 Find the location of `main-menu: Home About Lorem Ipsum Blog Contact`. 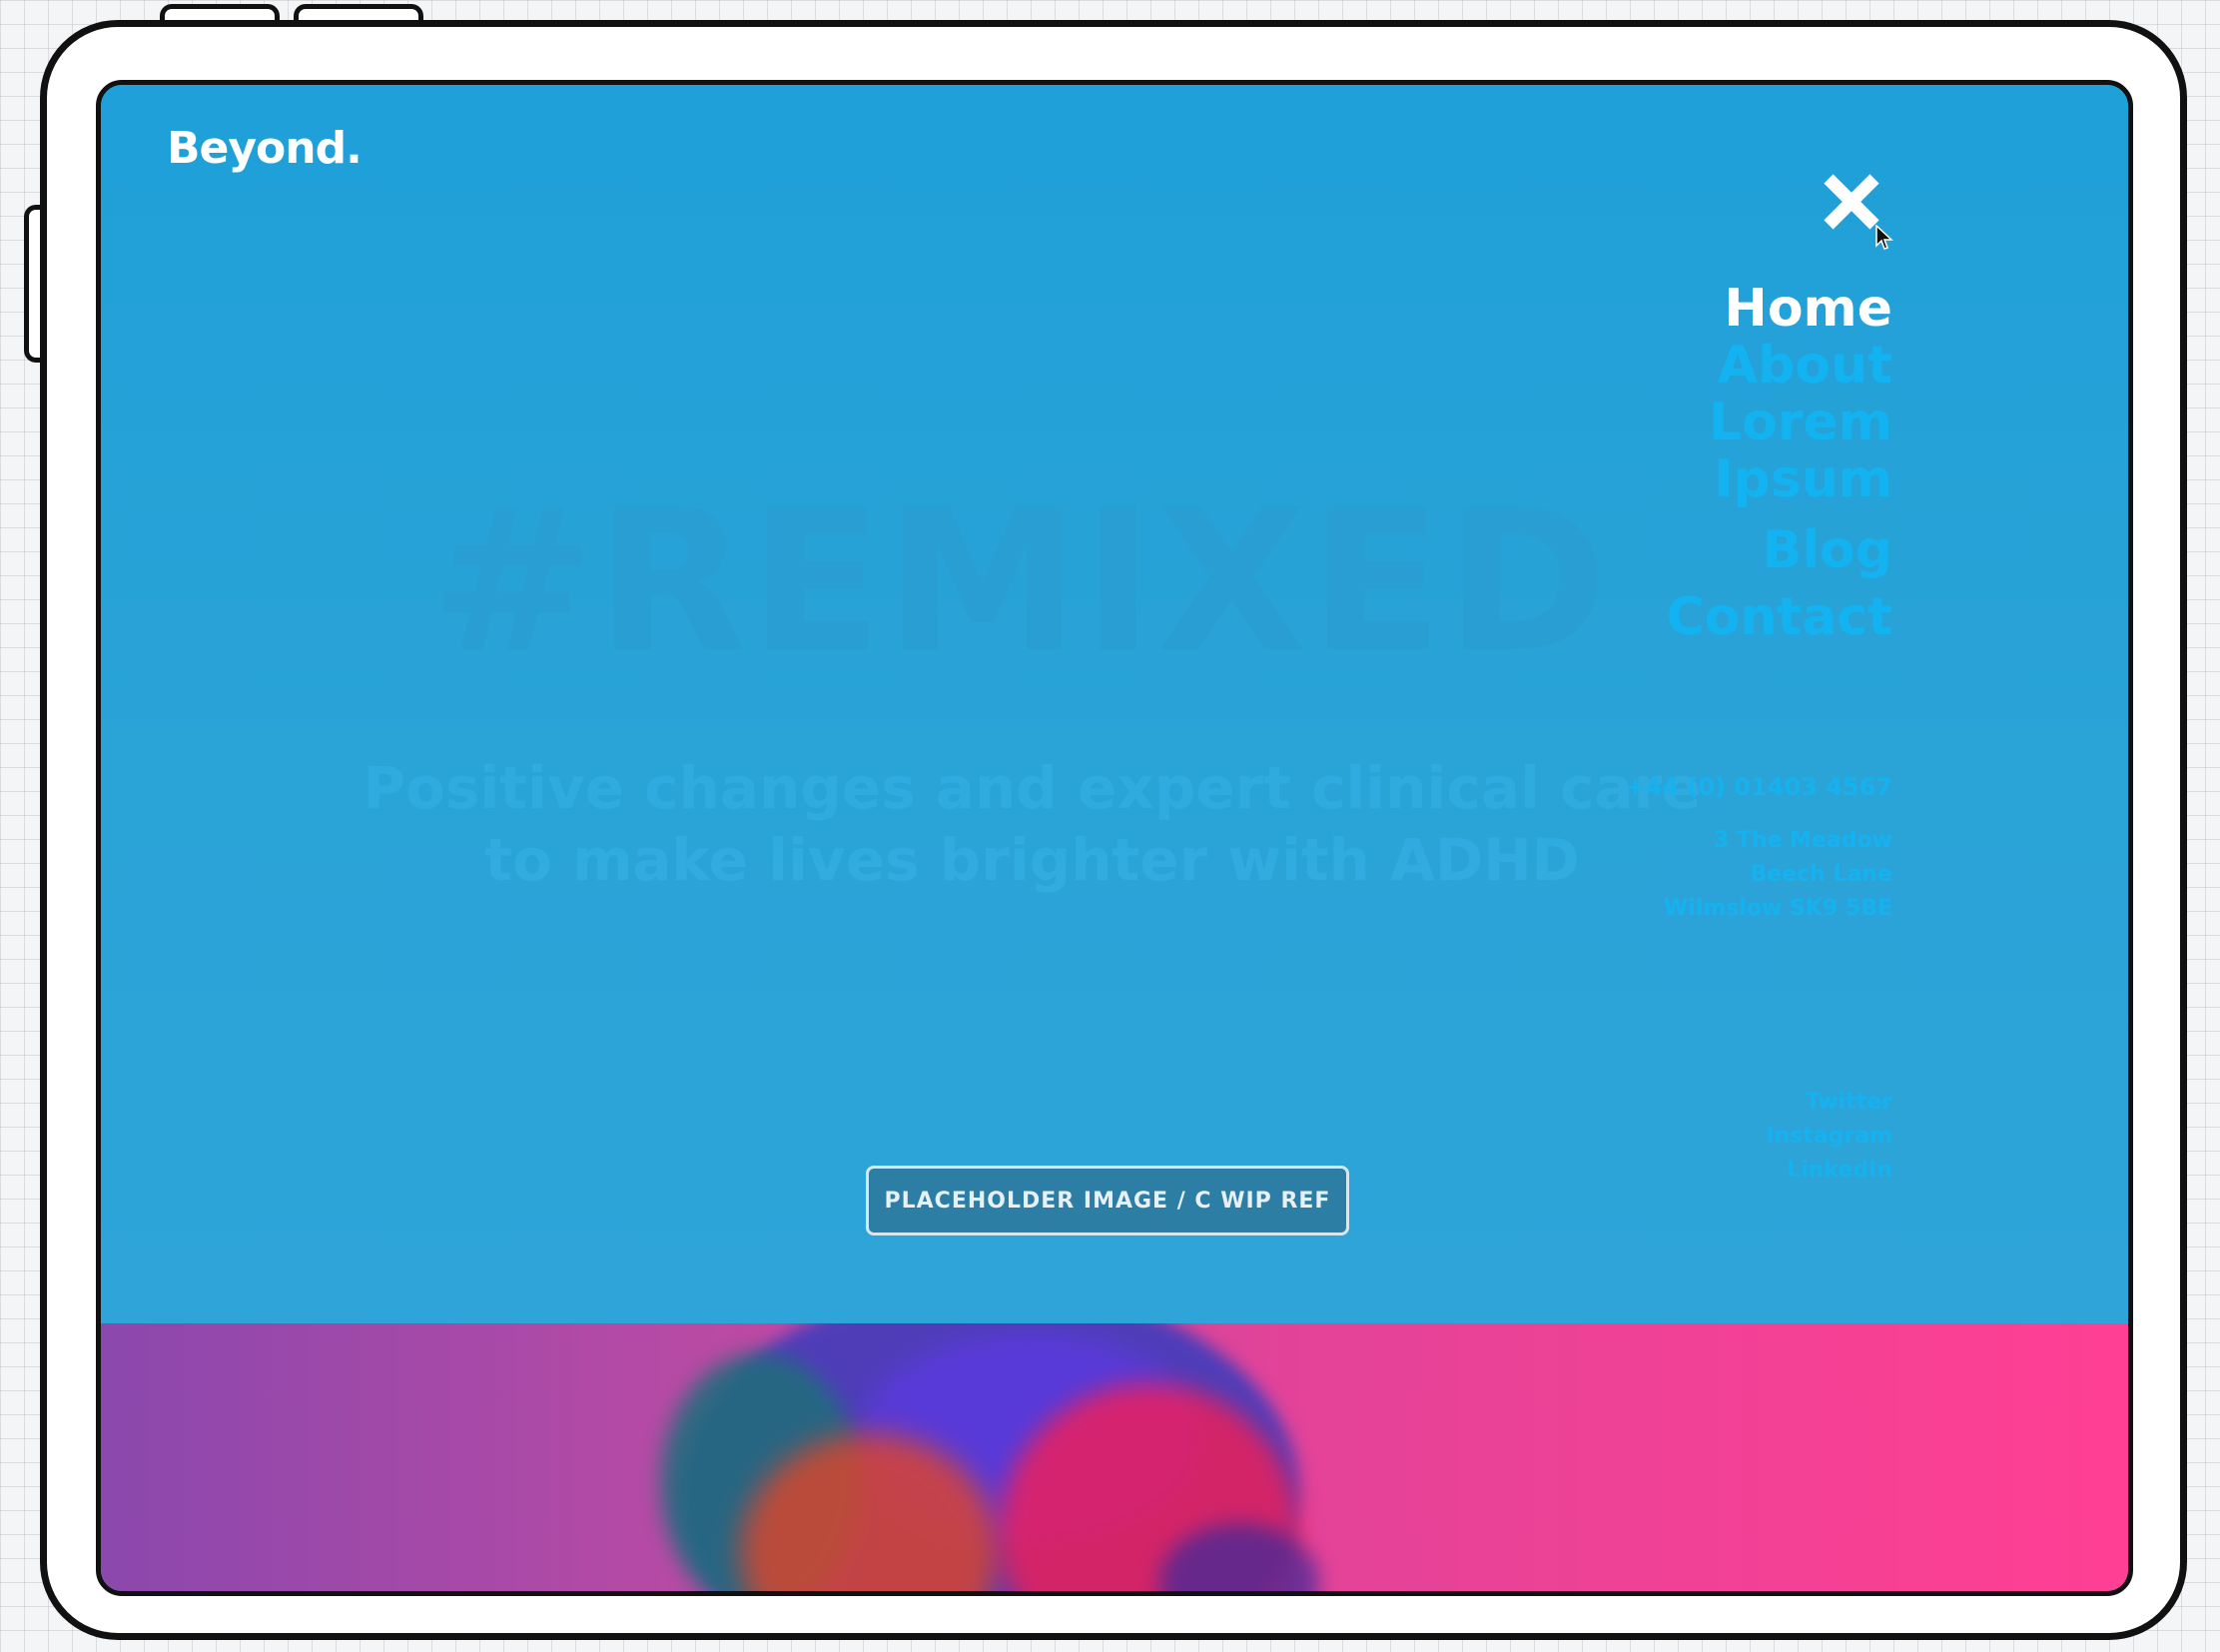

main-menu: Home About Lorem Ipsum Blog Contact is located at coordinates (1779, 463).